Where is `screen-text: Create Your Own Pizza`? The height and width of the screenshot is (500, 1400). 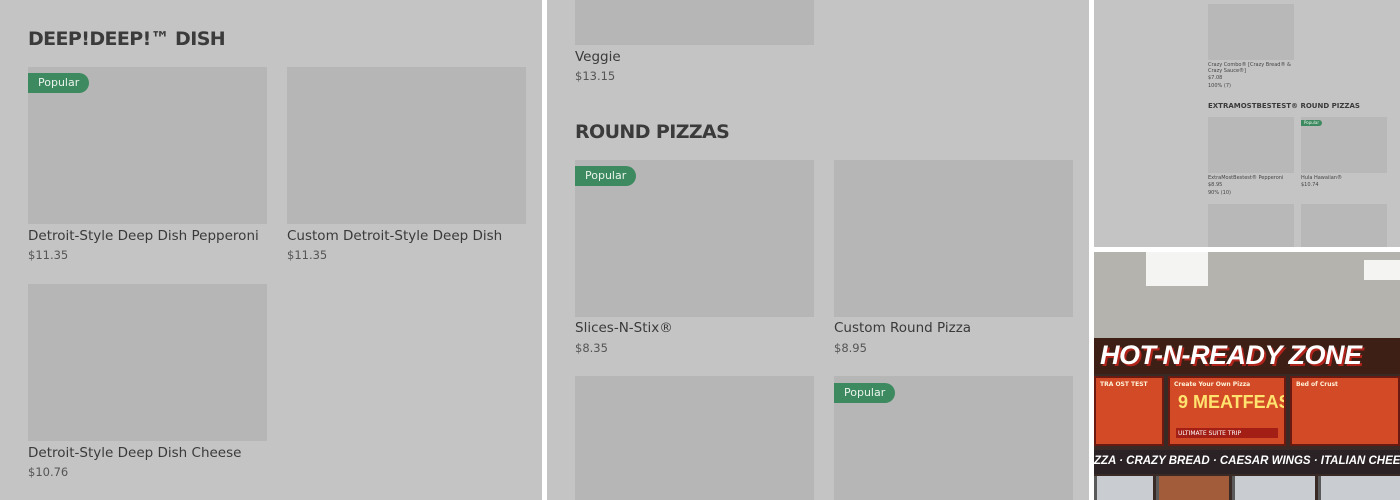 screen-text: Create Your Own Pizza is located at coordinates (1212, 384).